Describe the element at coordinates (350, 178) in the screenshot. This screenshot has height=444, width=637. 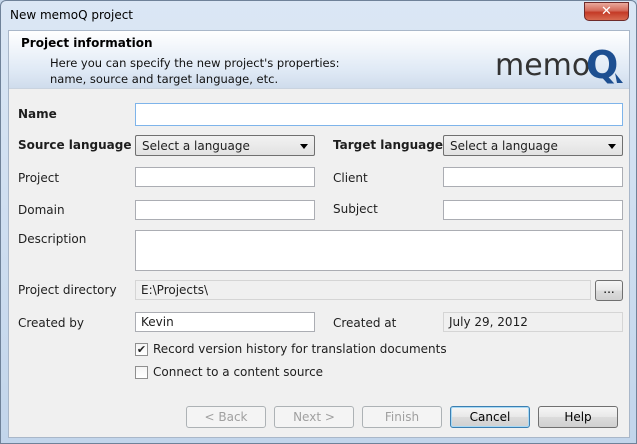
I see `client-label: Client` at that location.